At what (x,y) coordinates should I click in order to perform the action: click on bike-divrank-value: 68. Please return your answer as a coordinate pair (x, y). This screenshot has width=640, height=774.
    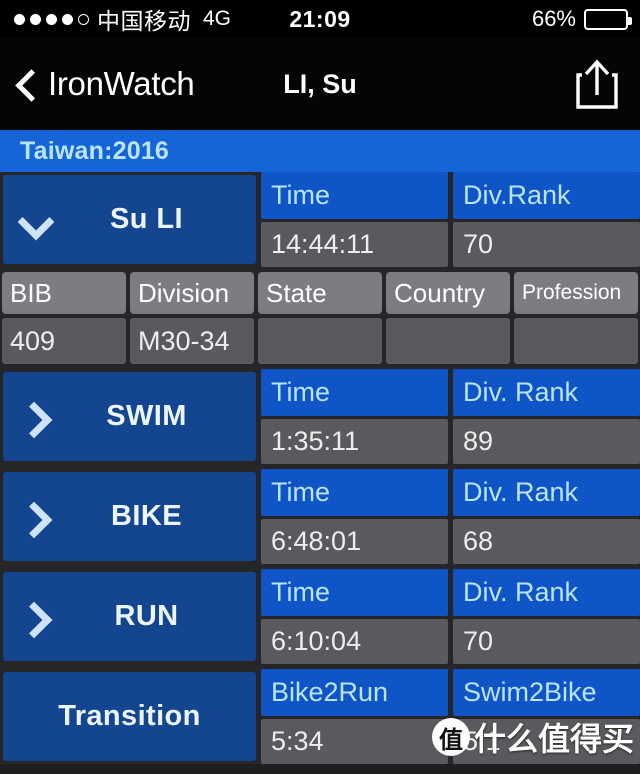
    Looking at the image, I should click on (546, 541).